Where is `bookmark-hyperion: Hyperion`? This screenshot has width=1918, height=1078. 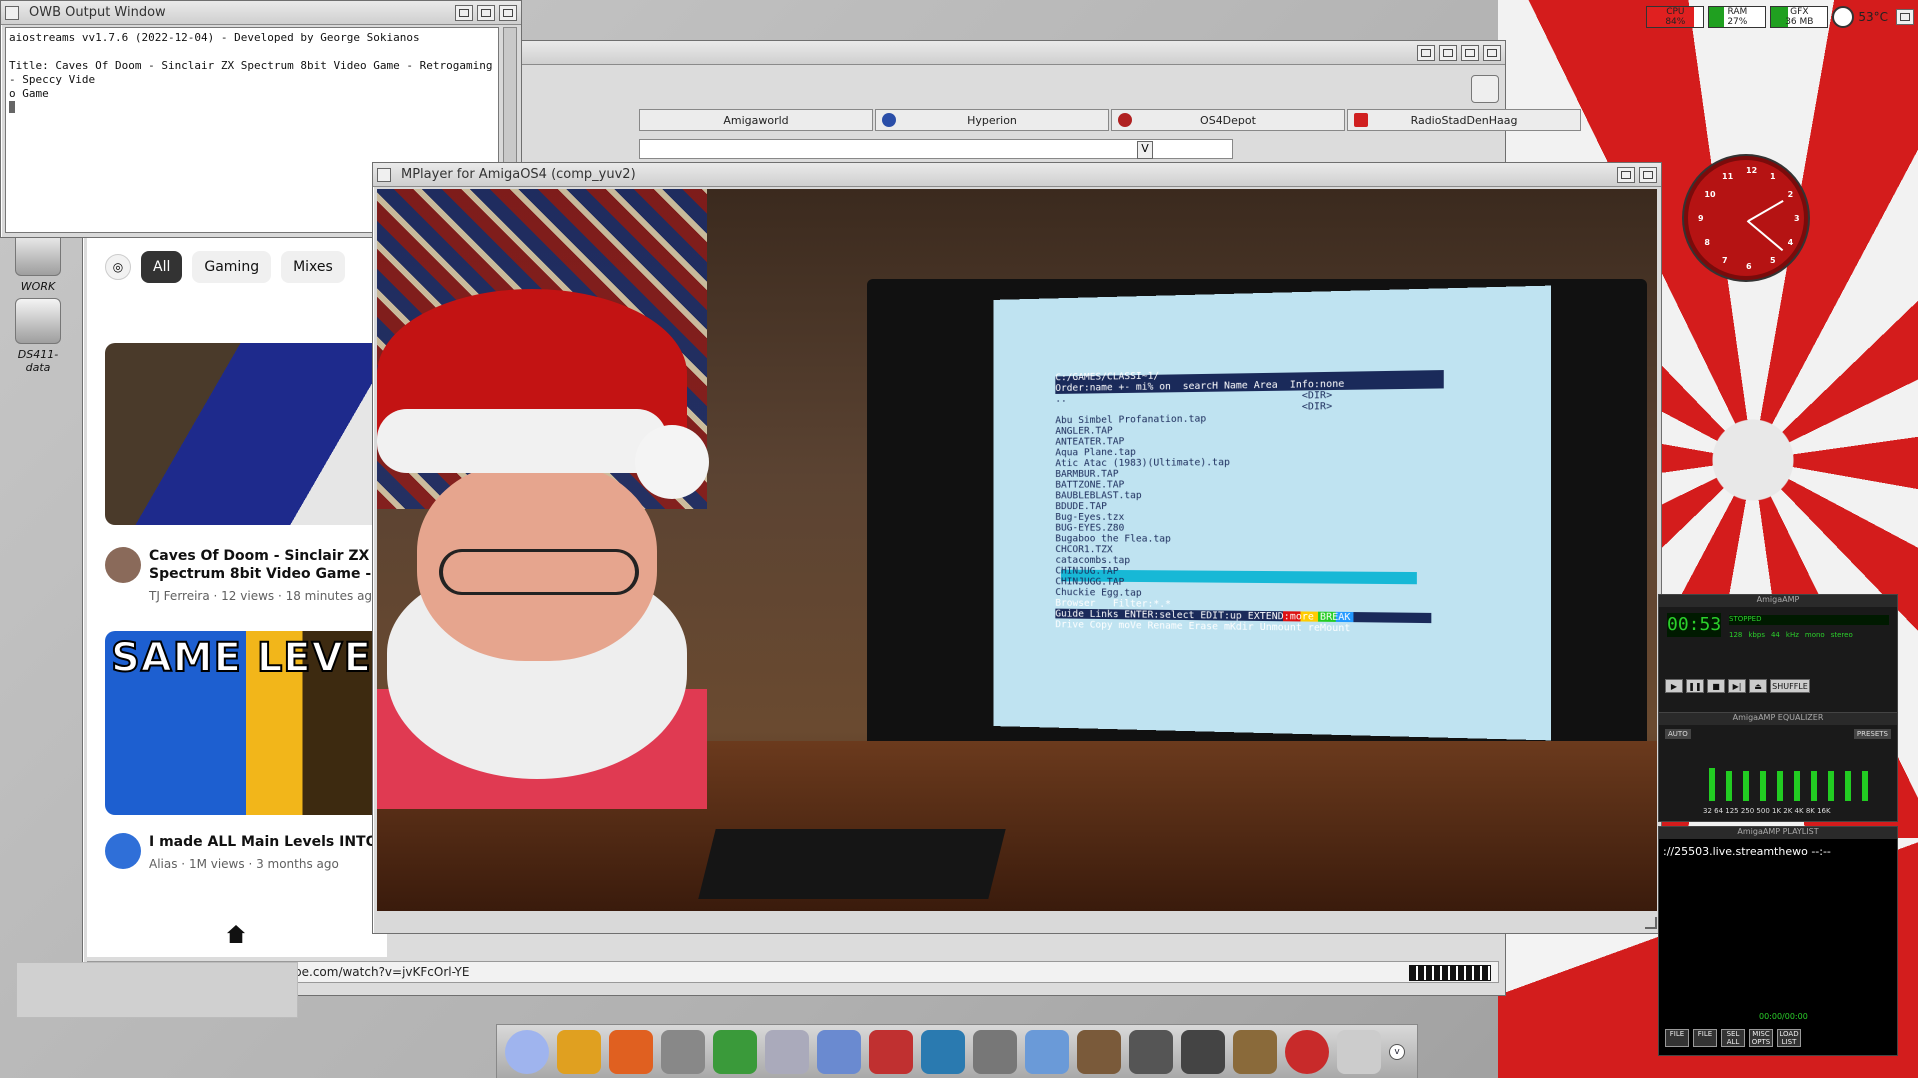
bookmark-hyperion: Hyperion is located at coordinates (992, 120).